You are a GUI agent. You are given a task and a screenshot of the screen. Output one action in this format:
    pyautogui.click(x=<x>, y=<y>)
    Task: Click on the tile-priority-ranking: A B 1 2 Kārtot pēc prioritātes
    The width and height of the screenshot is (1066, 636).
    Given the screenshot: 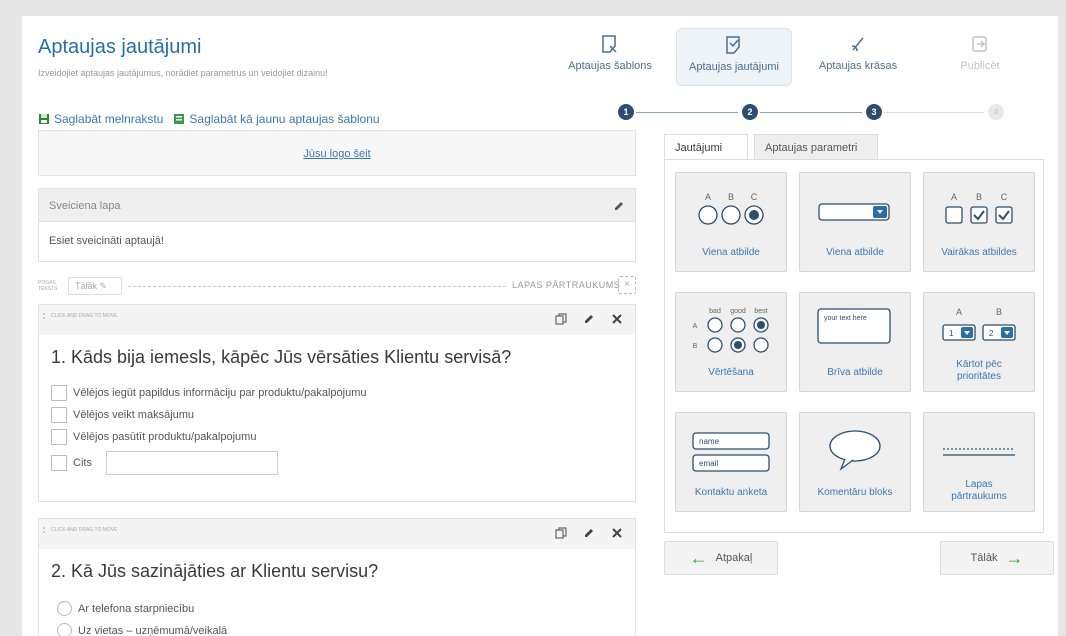 What is the action you would take?
    pyautogui.click(x=979, y=342)
    